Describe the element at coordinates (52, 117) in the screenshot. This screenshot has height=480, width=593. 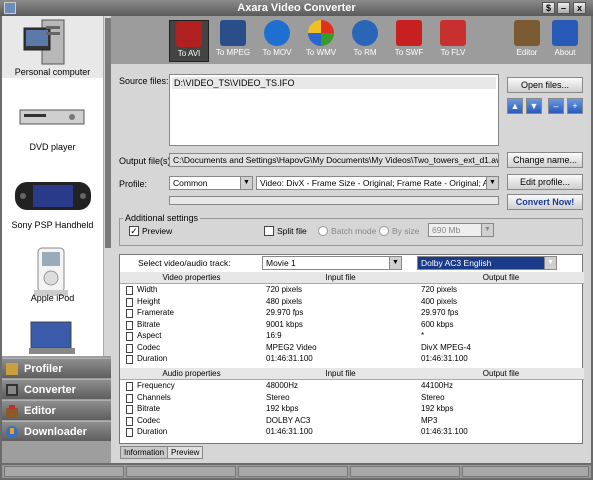
I see `dvd-player-icon` at that location.